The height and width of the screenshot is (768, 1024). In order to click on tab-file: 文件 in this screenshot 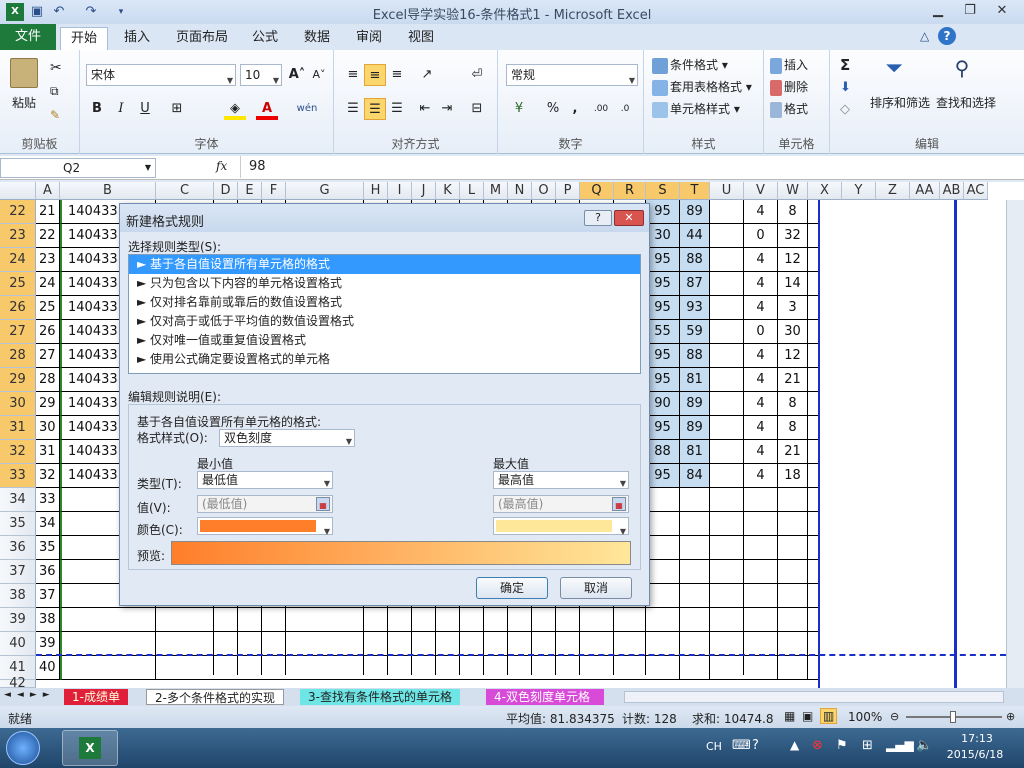, I will do `click(28, 37)`.